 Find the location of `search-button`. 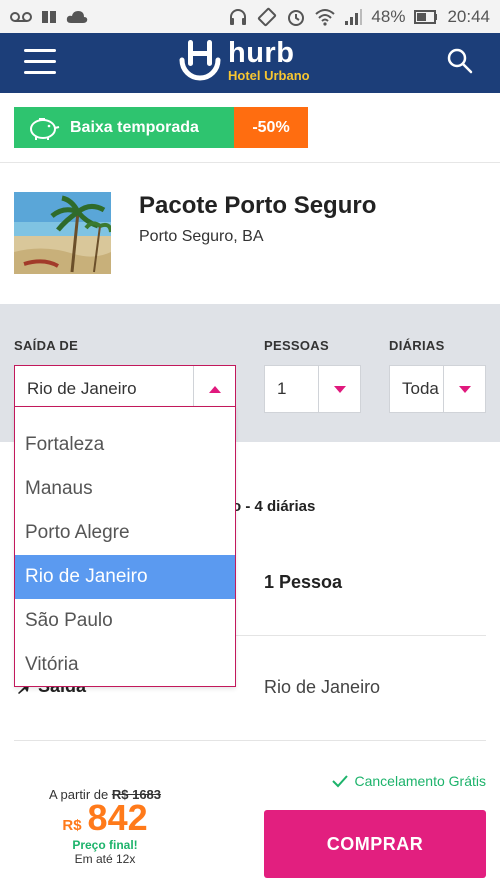

search-button is located at coordinates (460, 61).